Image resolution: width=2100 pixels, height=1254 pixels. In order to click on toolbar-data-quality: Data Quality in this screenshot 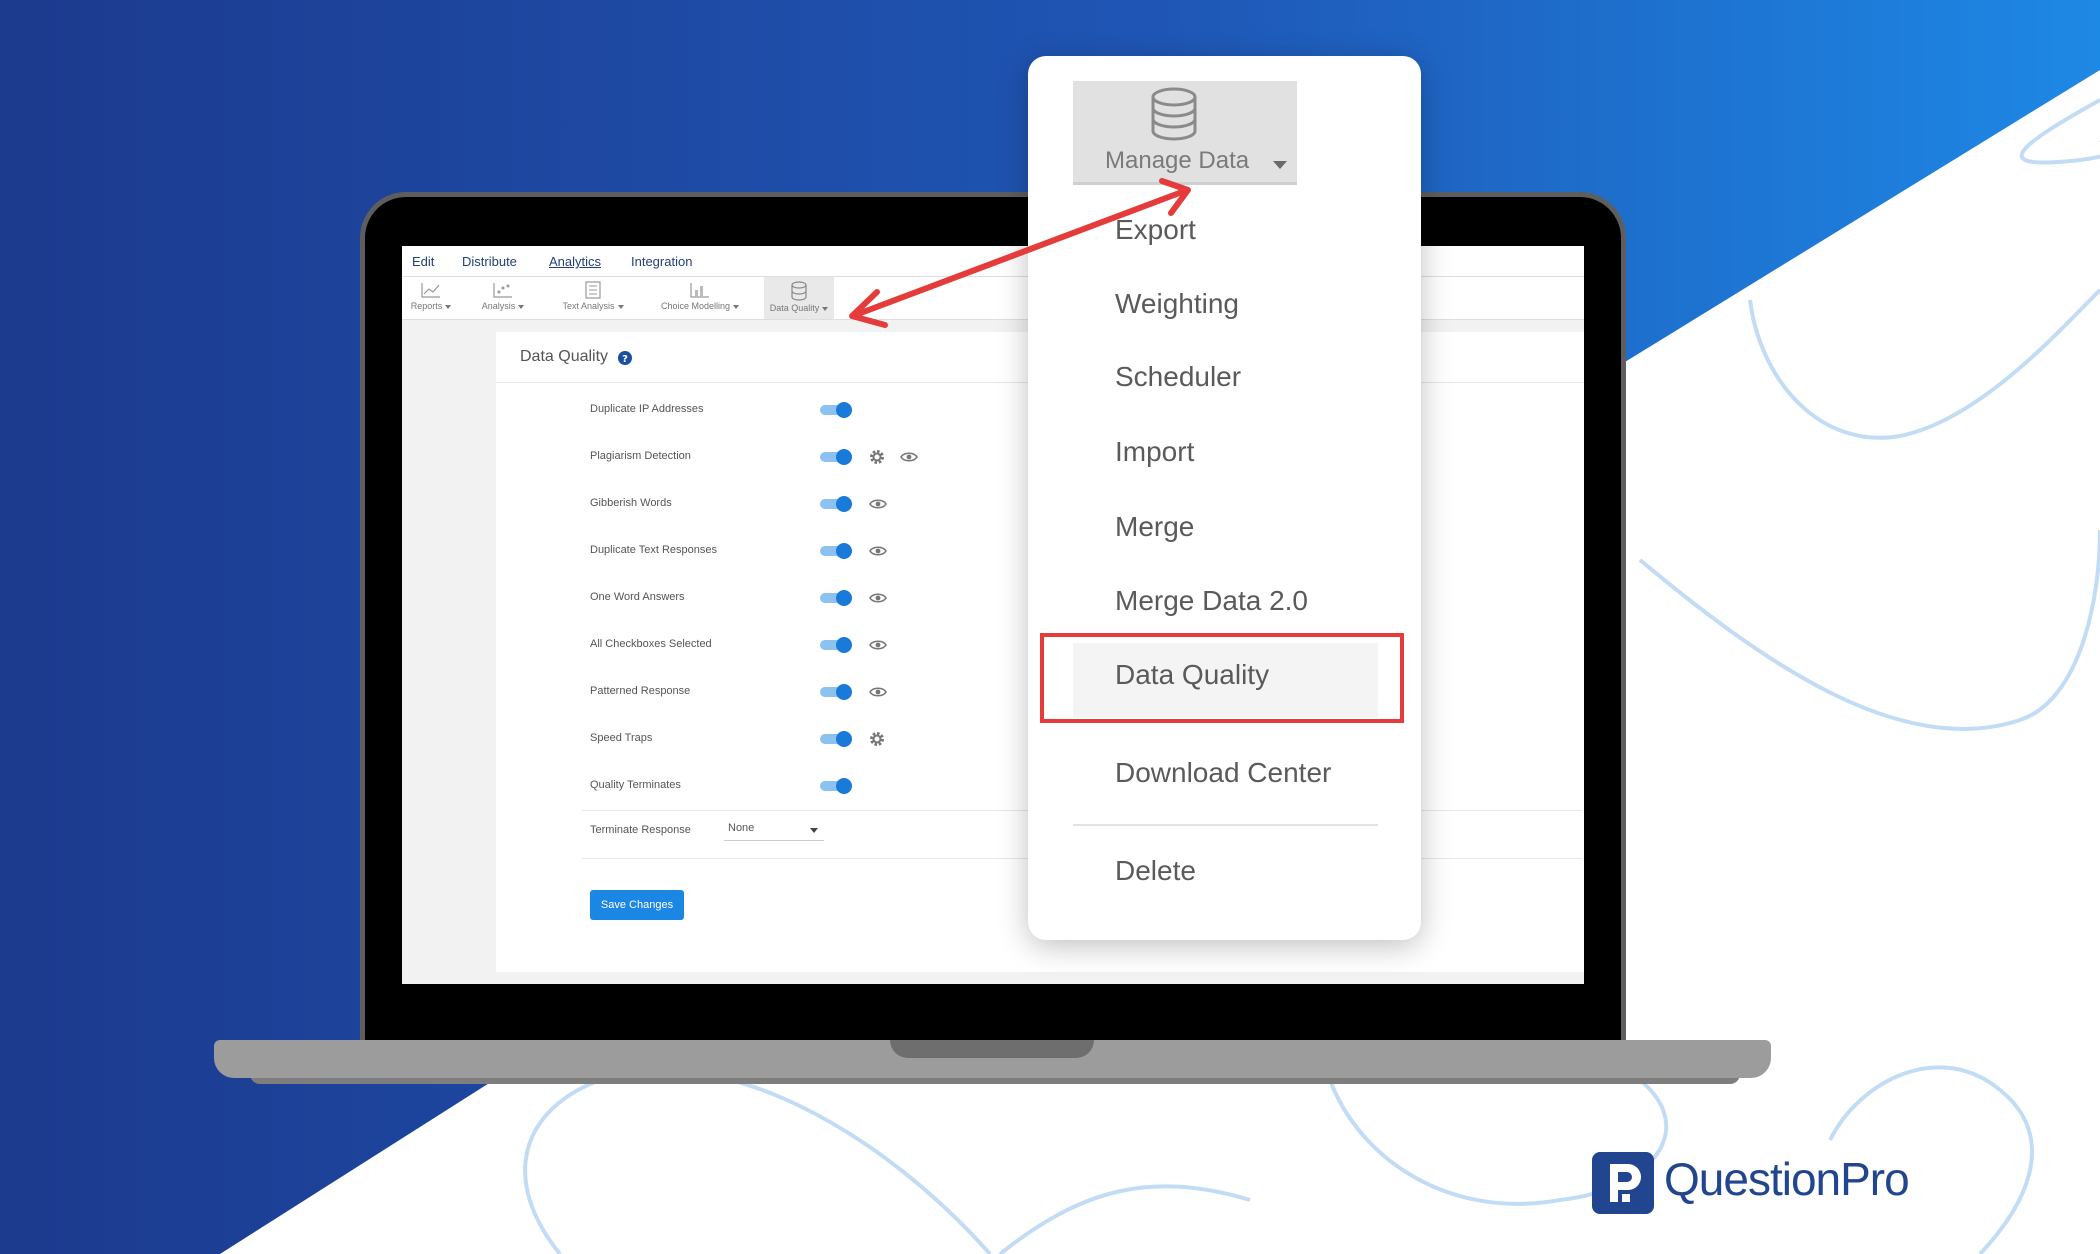, I will do `click(799, 298)`.